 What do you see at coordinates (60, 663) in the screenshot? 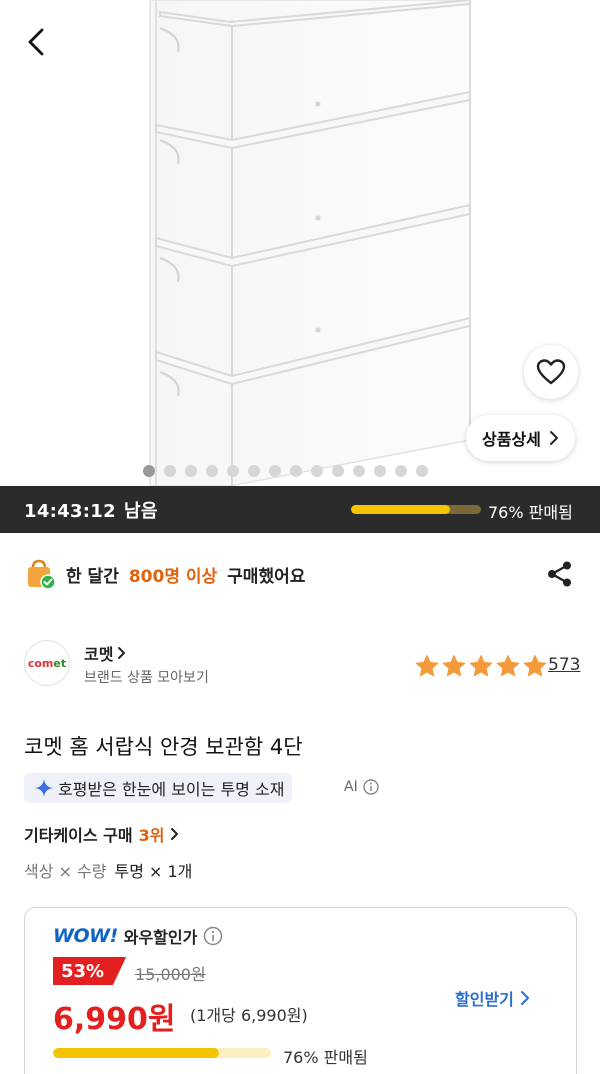
I see `brand-logo-text-2: et` at bounding box center [60, 663].